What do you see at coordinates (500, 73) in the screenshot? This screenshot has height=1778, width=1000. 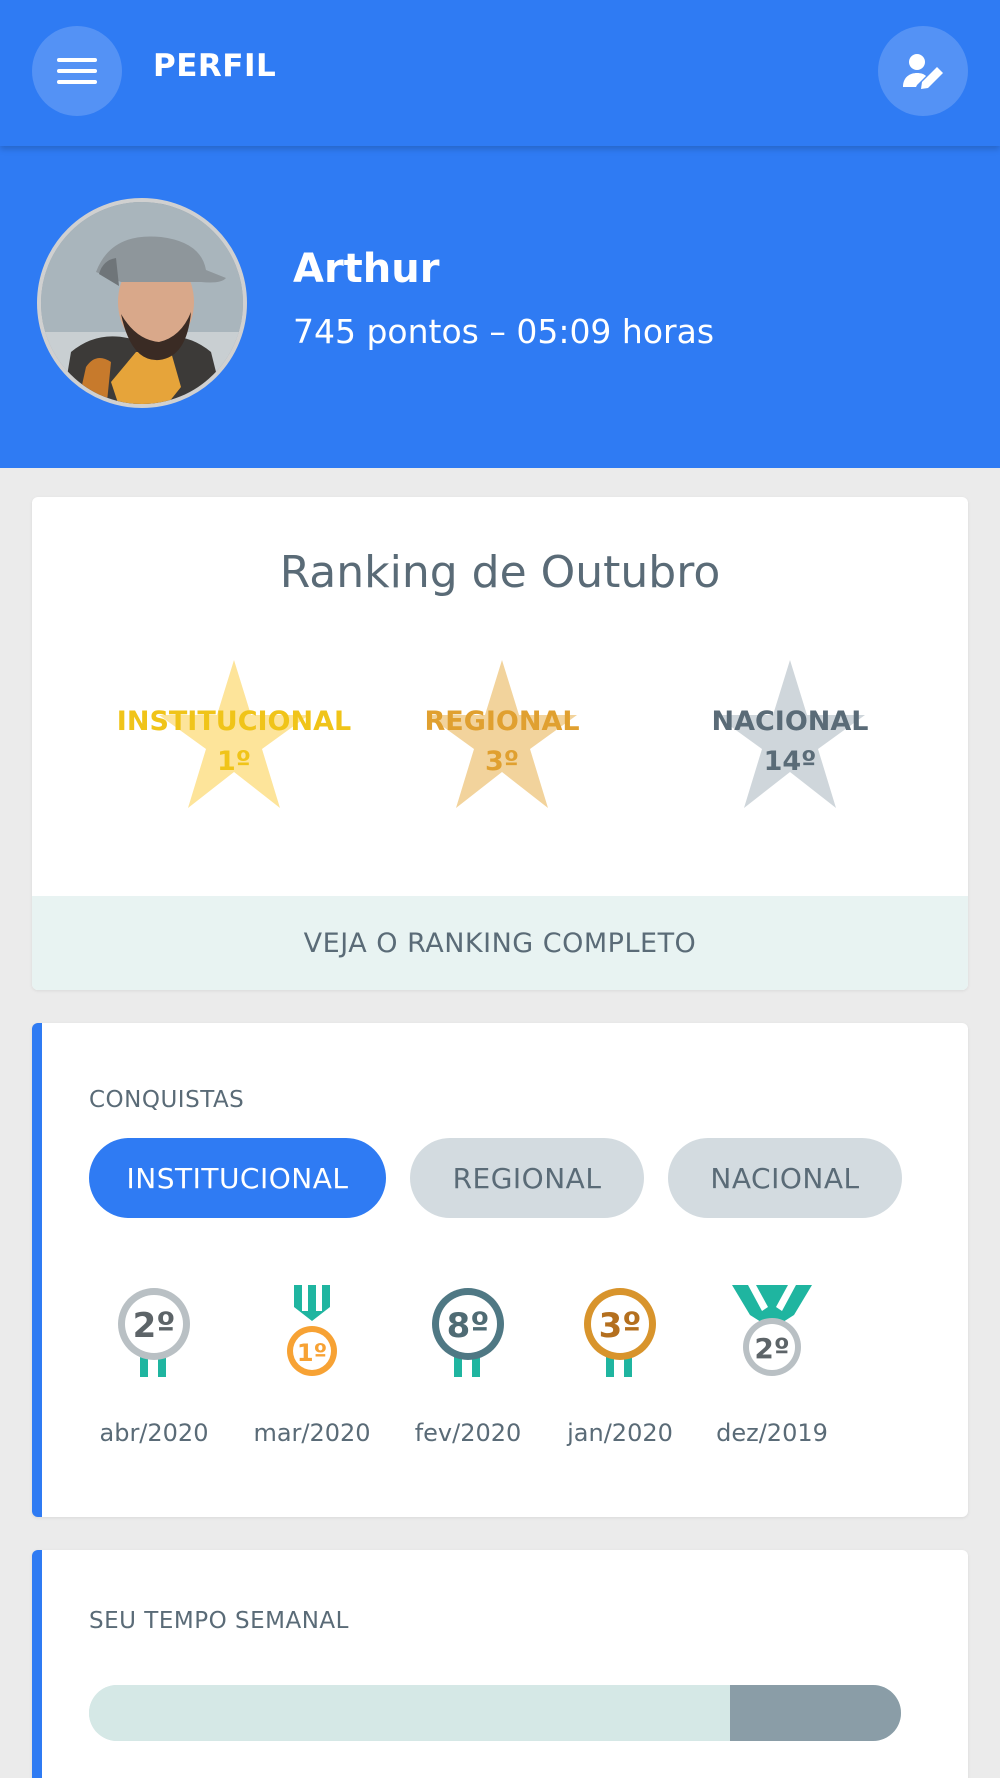 I see `top-app-bar: PERFIL` at bounding box center [500, 73].